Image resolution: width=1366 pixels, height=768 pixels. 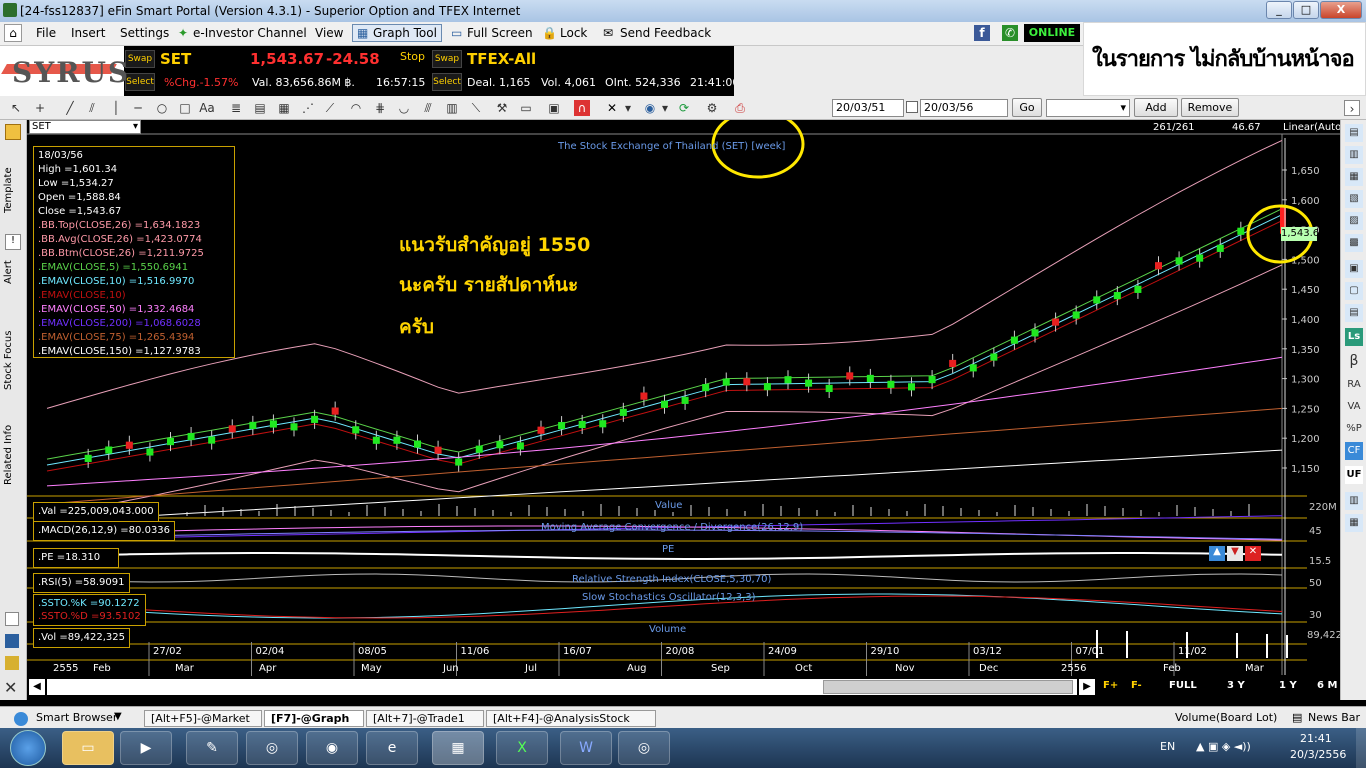 I want to click on close-button: X, so click(x=1341, y=10).